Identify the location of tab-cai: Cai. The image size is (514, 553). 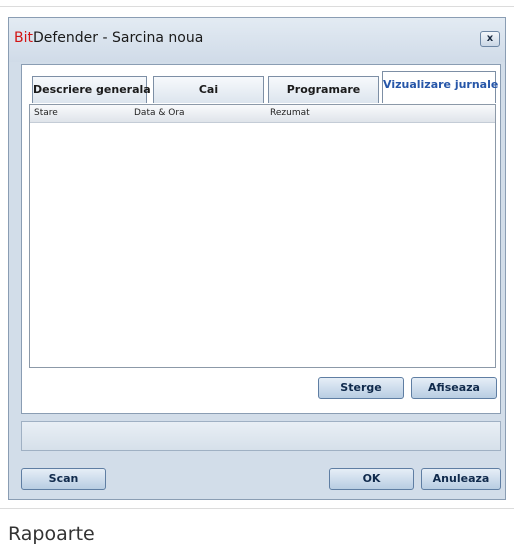
(208, 89).